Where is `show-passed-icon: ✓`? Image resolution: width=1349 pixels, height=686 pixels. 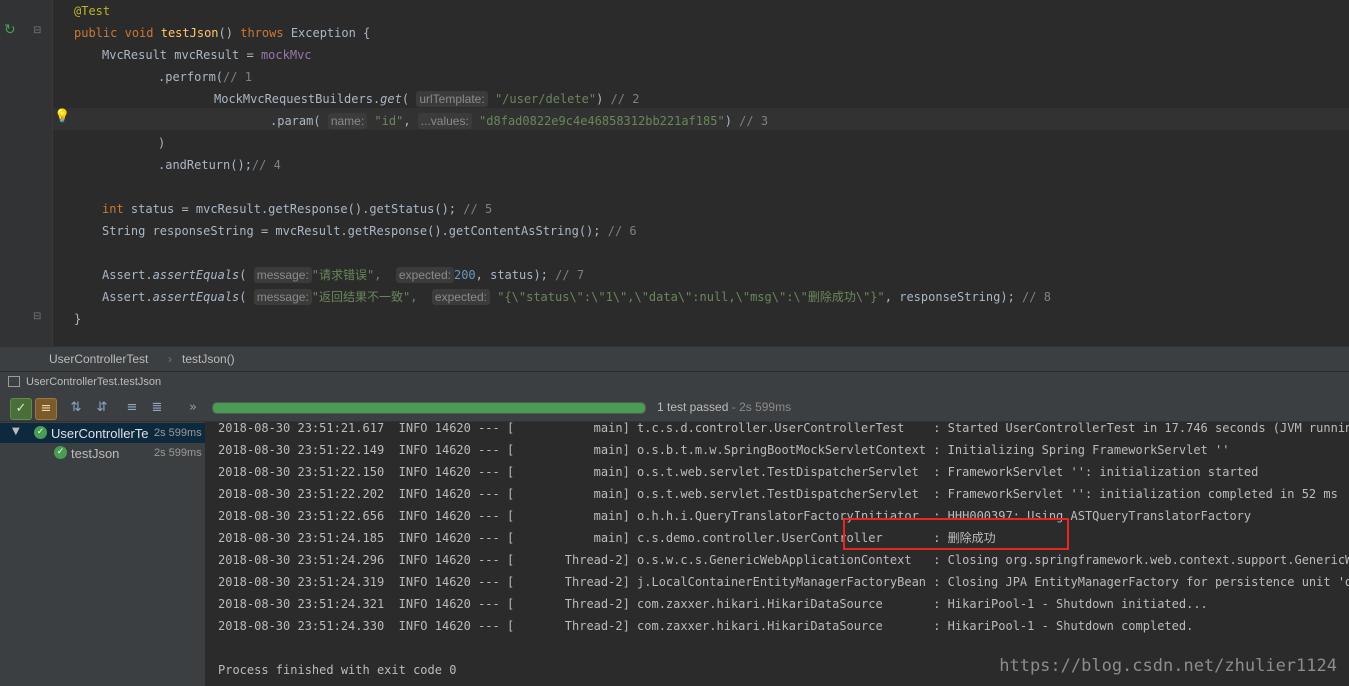 show-passed-icon: ✓ is located at coordinates (21, 409).